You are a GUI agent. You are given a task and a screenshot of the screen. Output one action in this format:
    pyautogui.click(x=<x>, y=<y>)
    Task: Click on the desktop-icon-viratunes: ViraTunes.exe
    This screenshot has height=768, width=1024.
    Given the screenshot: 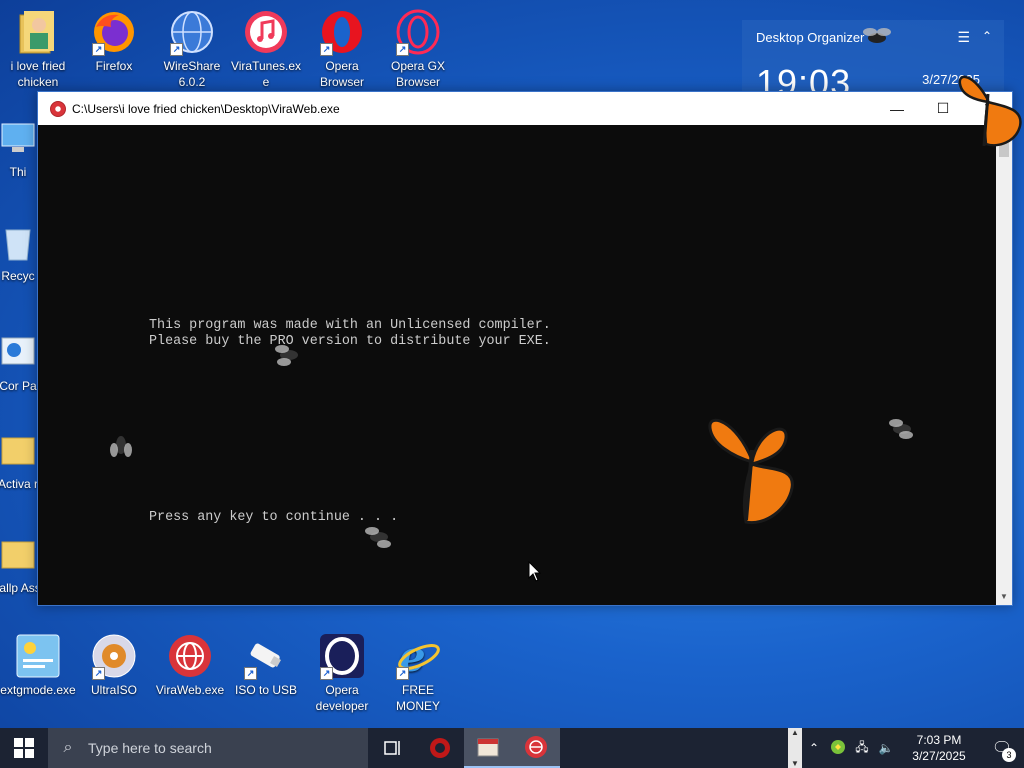 What is the action you would take?
    pyautogui.click(x=266, y=47)
    